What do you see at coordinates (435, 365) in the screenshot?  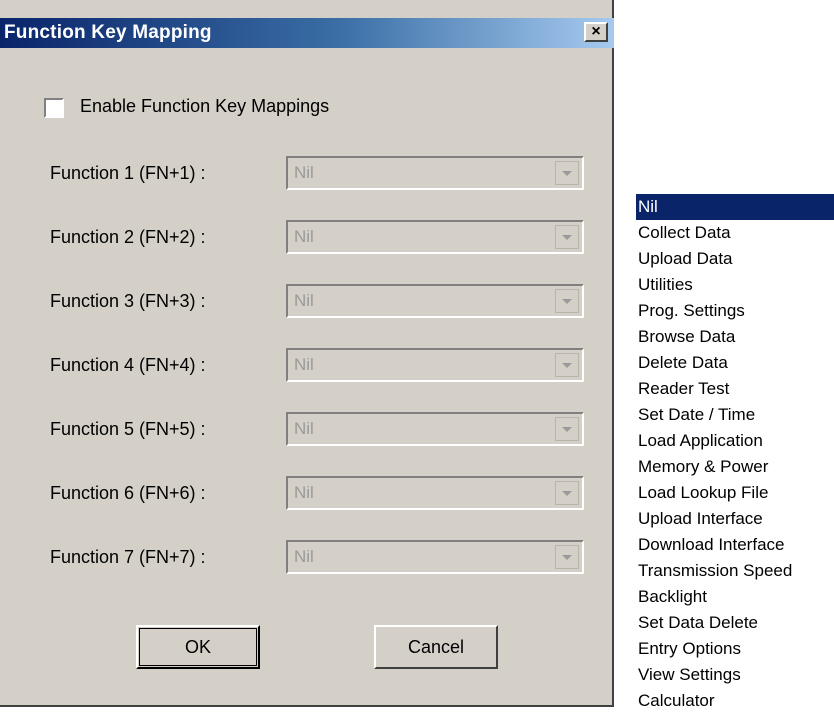 I see `function-4-select: Nil` at bounding box center [435, 365].